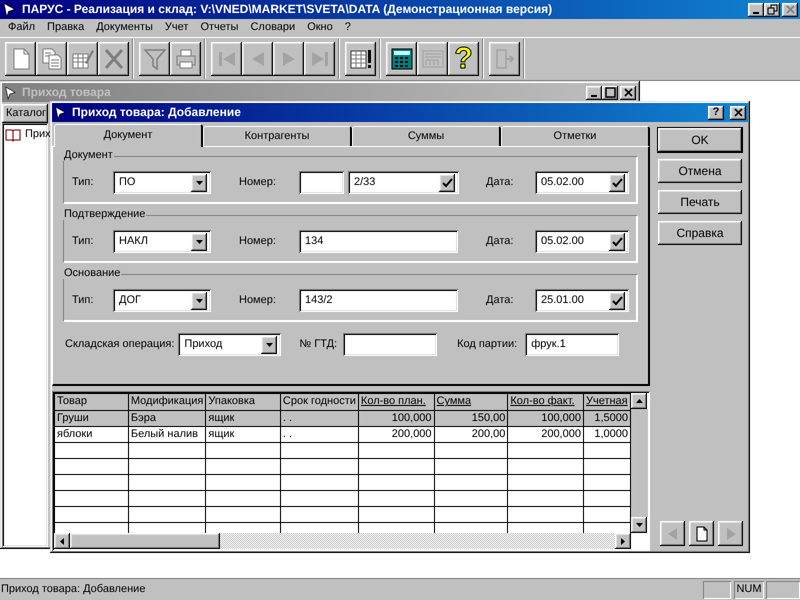 The image size is (800, 600). Describe the element at coordinates (277, 136) in the screenshot. I see `tab: Контрагенты` at that location.